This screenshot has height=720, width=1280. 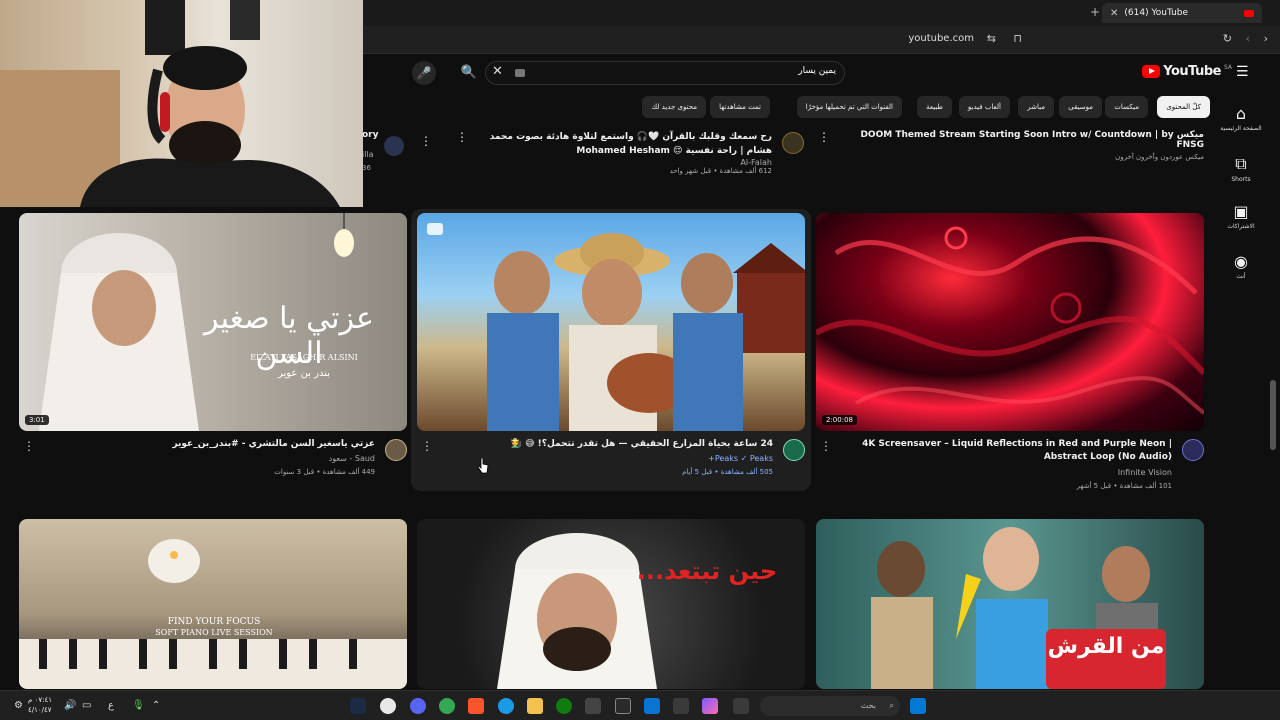 I want to click on chip-new-to-you: محتوى جديد لك, so click(x=674, y=107).